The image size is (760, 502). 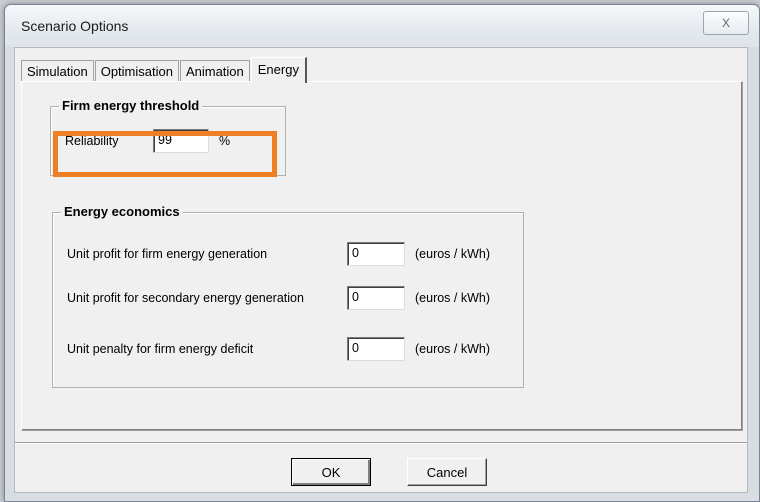 I want to click on ok-button: OK, so click(x=331, y=472).